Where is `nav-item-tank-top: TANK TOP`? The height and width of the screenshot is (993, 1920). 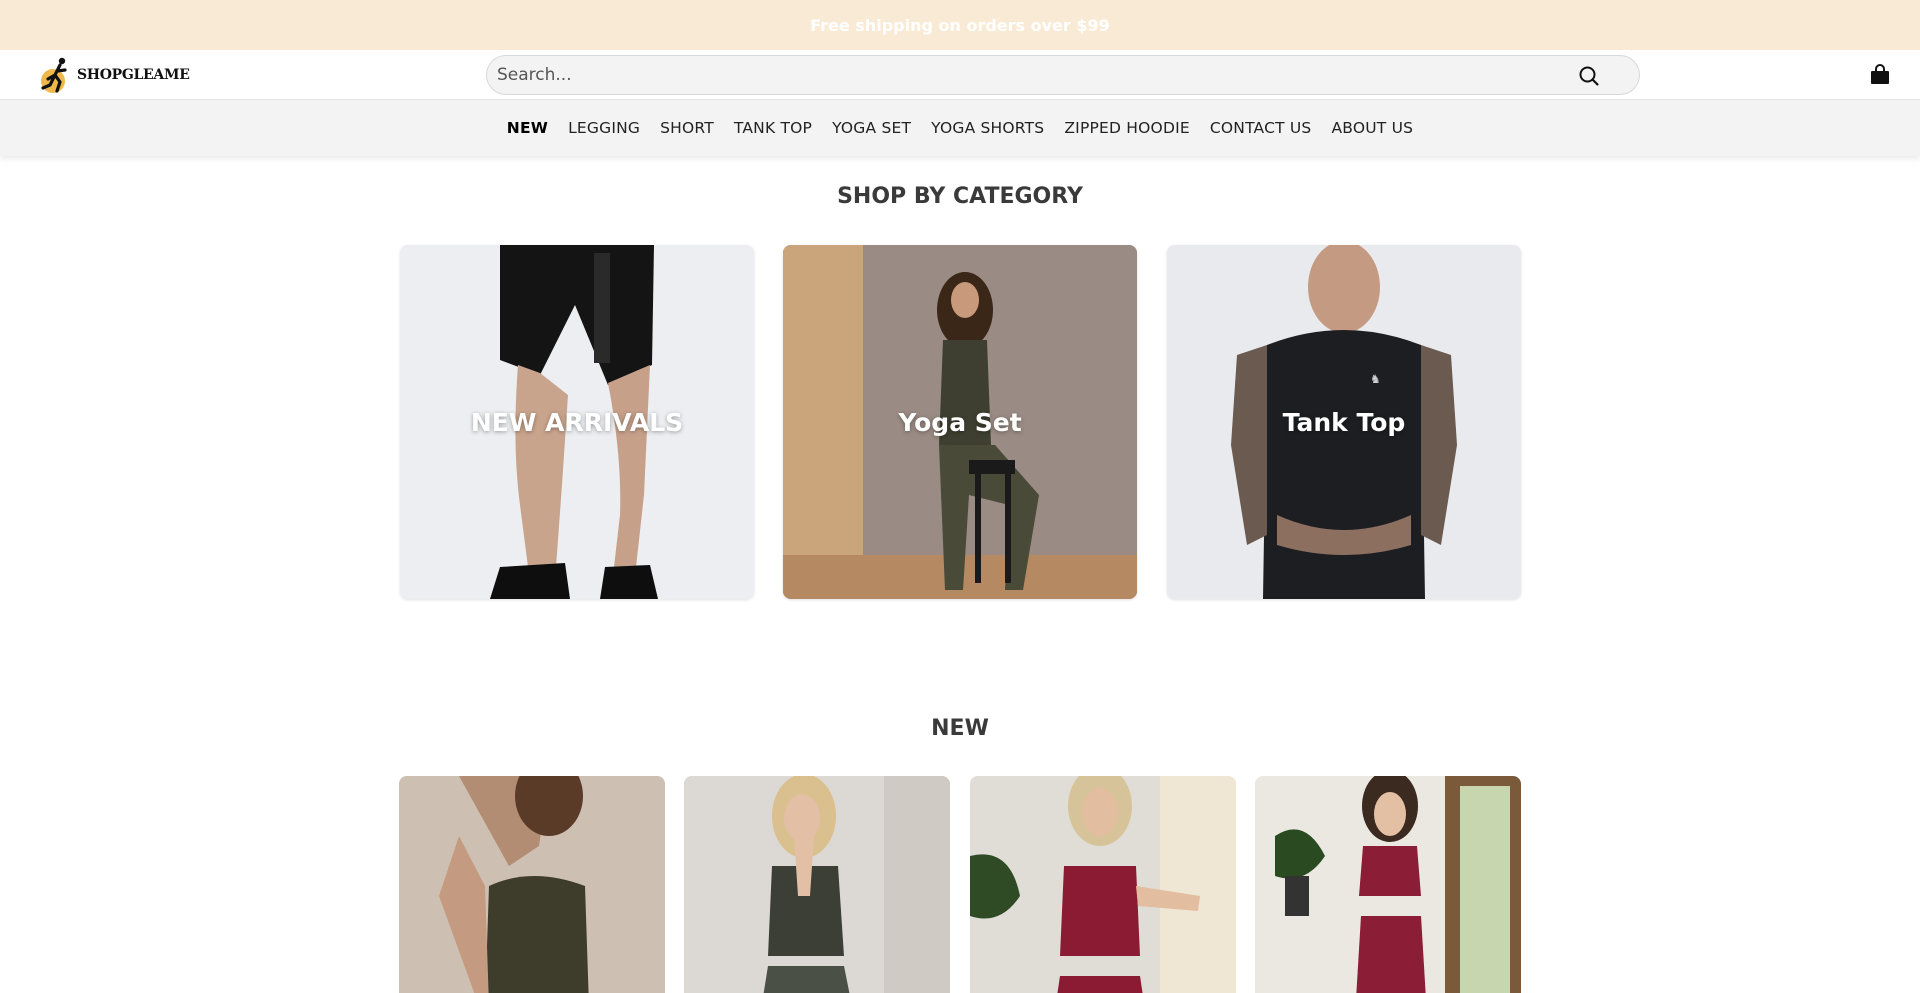
nav-item-tank-top: TANK TOP is located at coordinates (773, 128).